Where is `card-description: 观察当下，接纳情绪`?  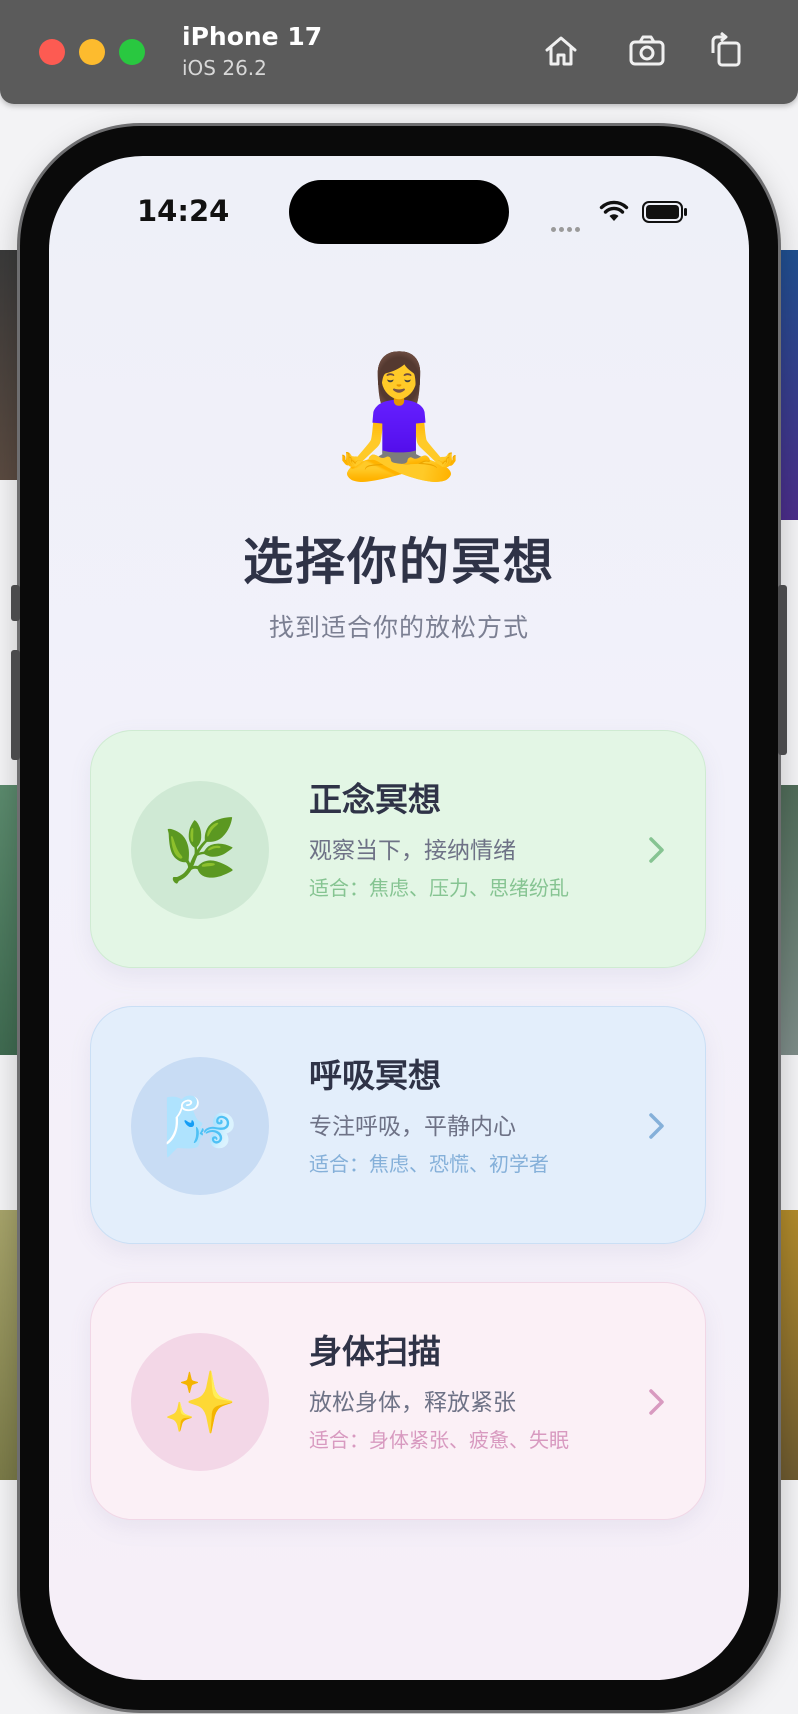 card-description: 观察当下，接纳情绪 is located at coordinates (412, 851).